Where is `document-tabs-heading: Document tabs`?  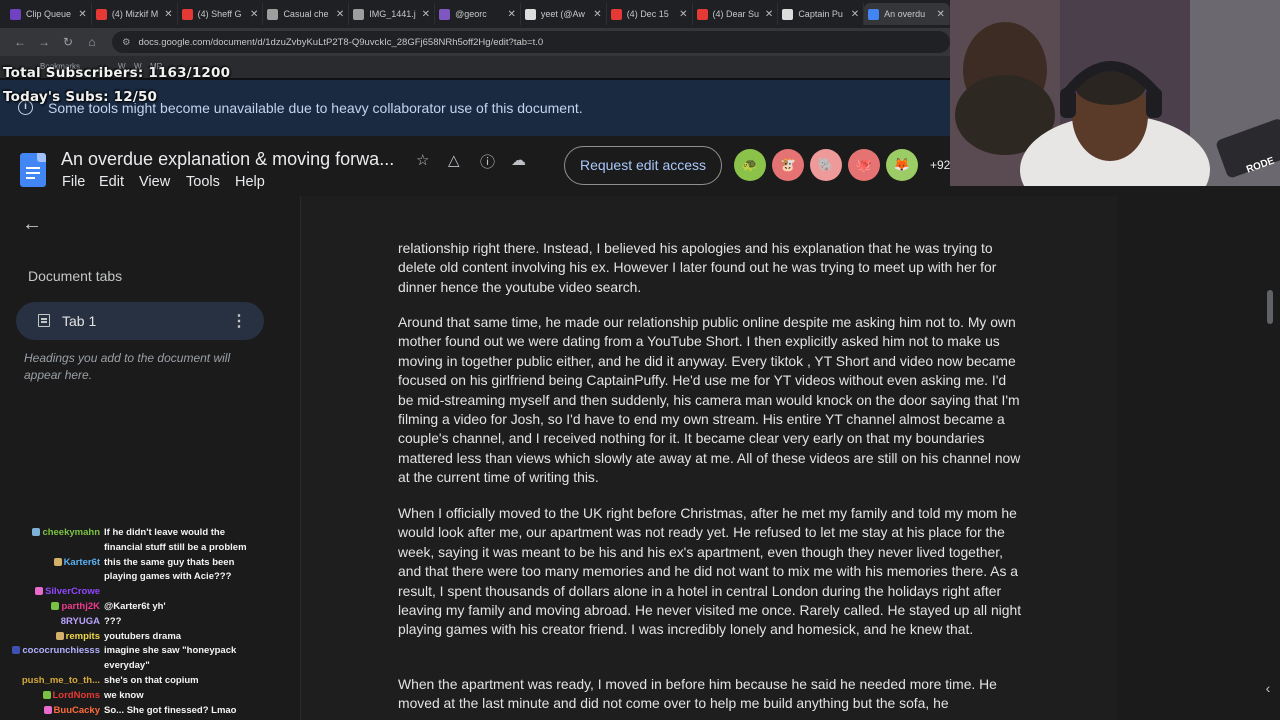
document-tabs-heading: Document tabs is located at coordinates (75, 276).